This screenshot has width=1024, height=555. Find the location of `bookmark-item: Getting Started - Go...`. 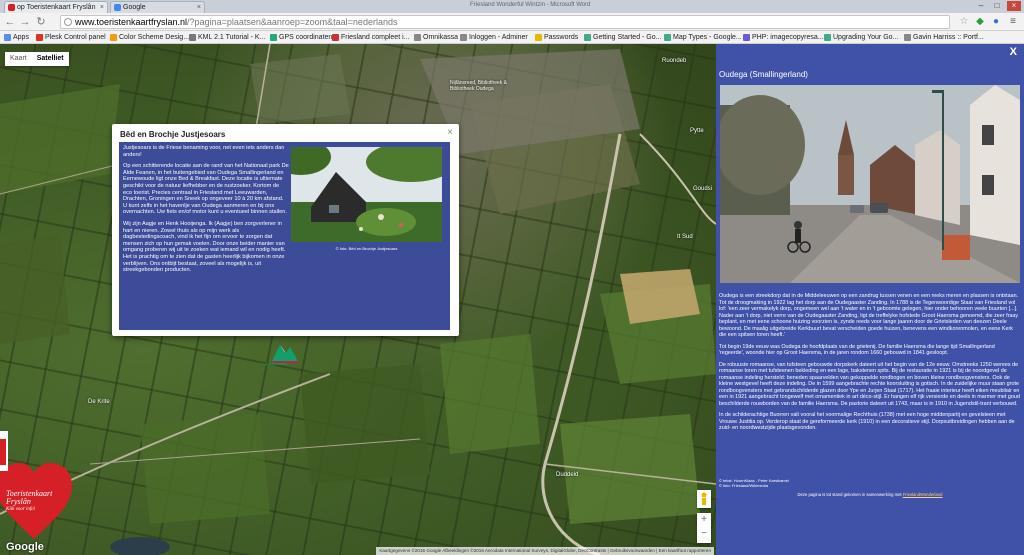

bookmark-item: Getting Started - Go... is located at coordinates (622, 37).